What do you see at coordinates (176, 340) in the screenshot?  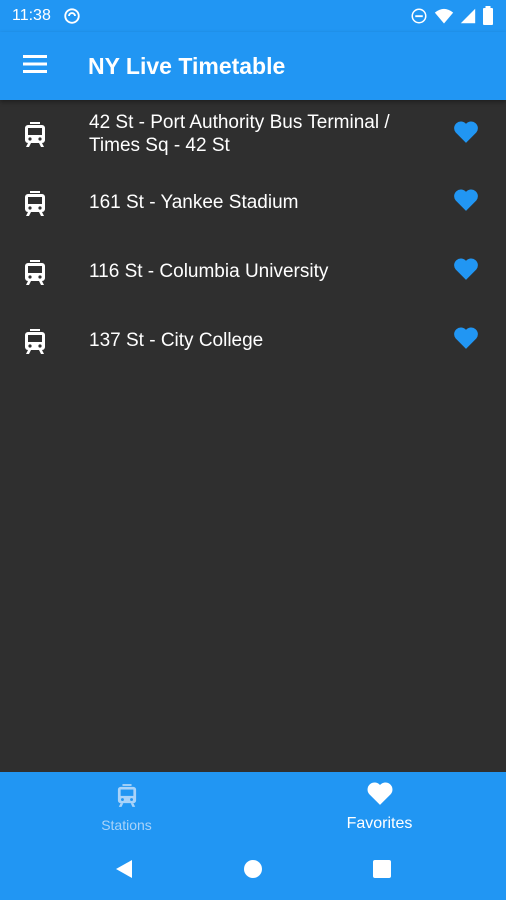 I see `station-name: 137 St - City College` at bounding box center [176, 340].